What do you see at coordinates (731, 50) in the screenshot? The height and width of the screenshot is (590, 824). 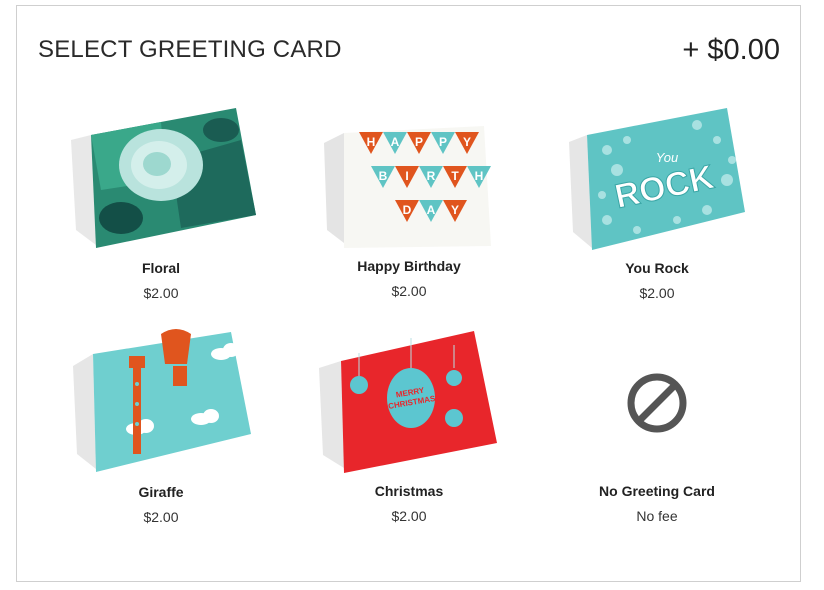 I see `total-price: + $0.00` at bounding box center [731, 50].